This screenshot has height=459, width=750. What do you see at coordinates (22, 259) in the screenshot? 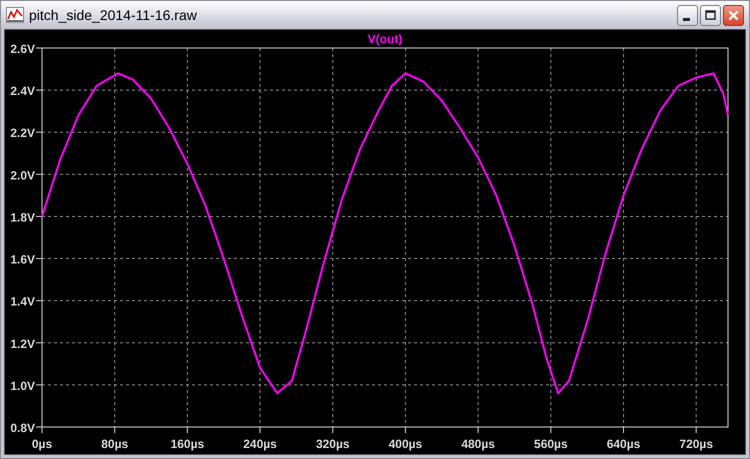
I see `tick-label: 1.6V` at bounding box center [22, 259].